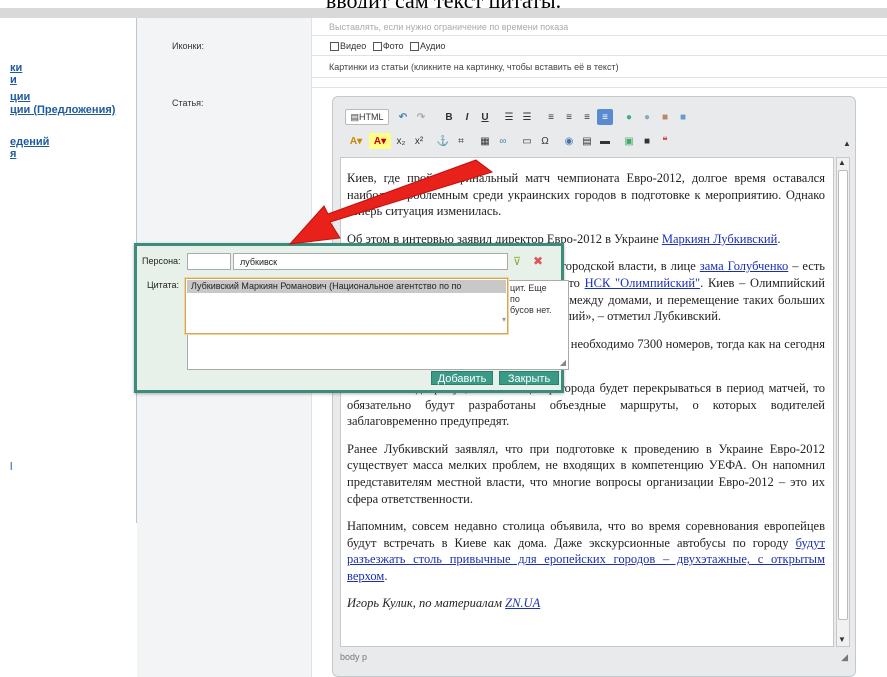  I want to click on scroll-down-icon: ▼, so click(842, 639).